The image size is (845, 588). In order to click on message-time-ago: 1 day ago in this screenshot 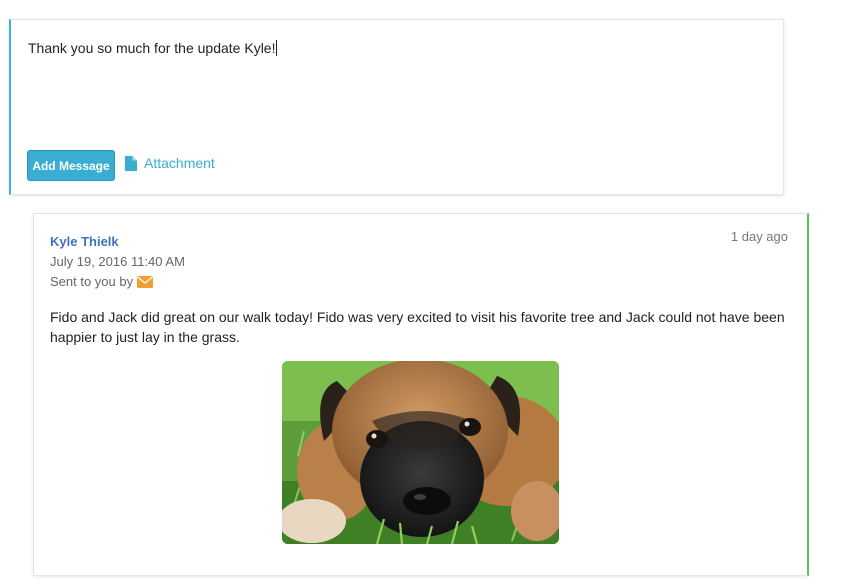, I will do `click(759, 236)`.